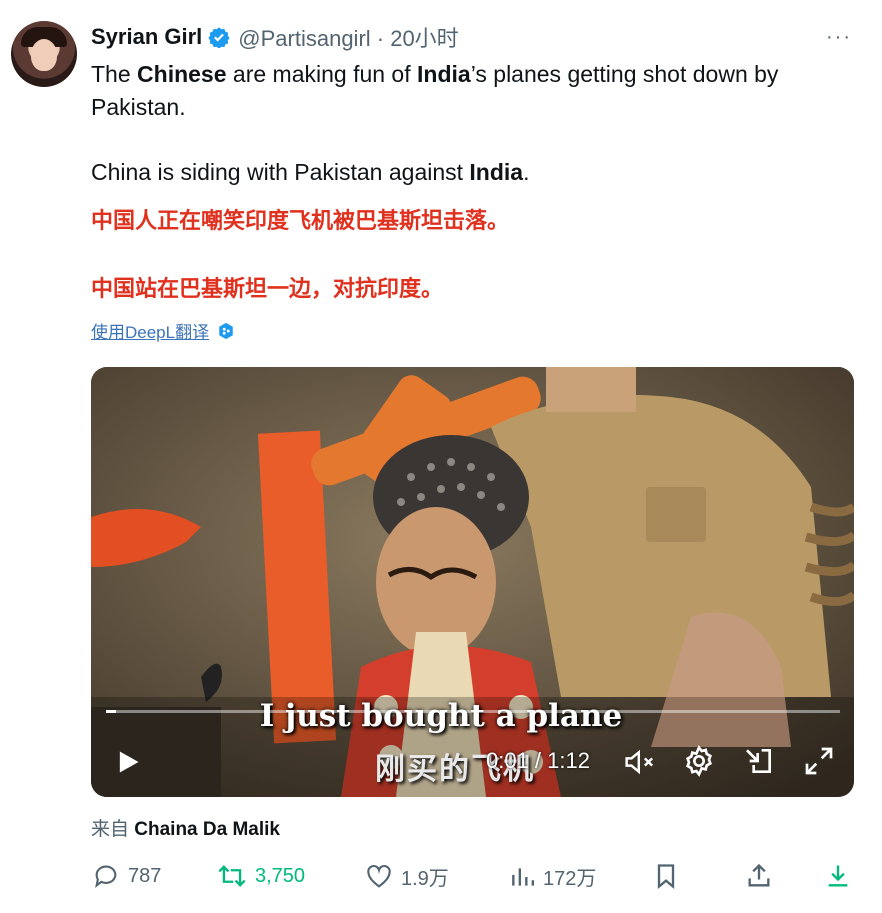  I want to click on retweet-button: 3,750, so click(261, 876).